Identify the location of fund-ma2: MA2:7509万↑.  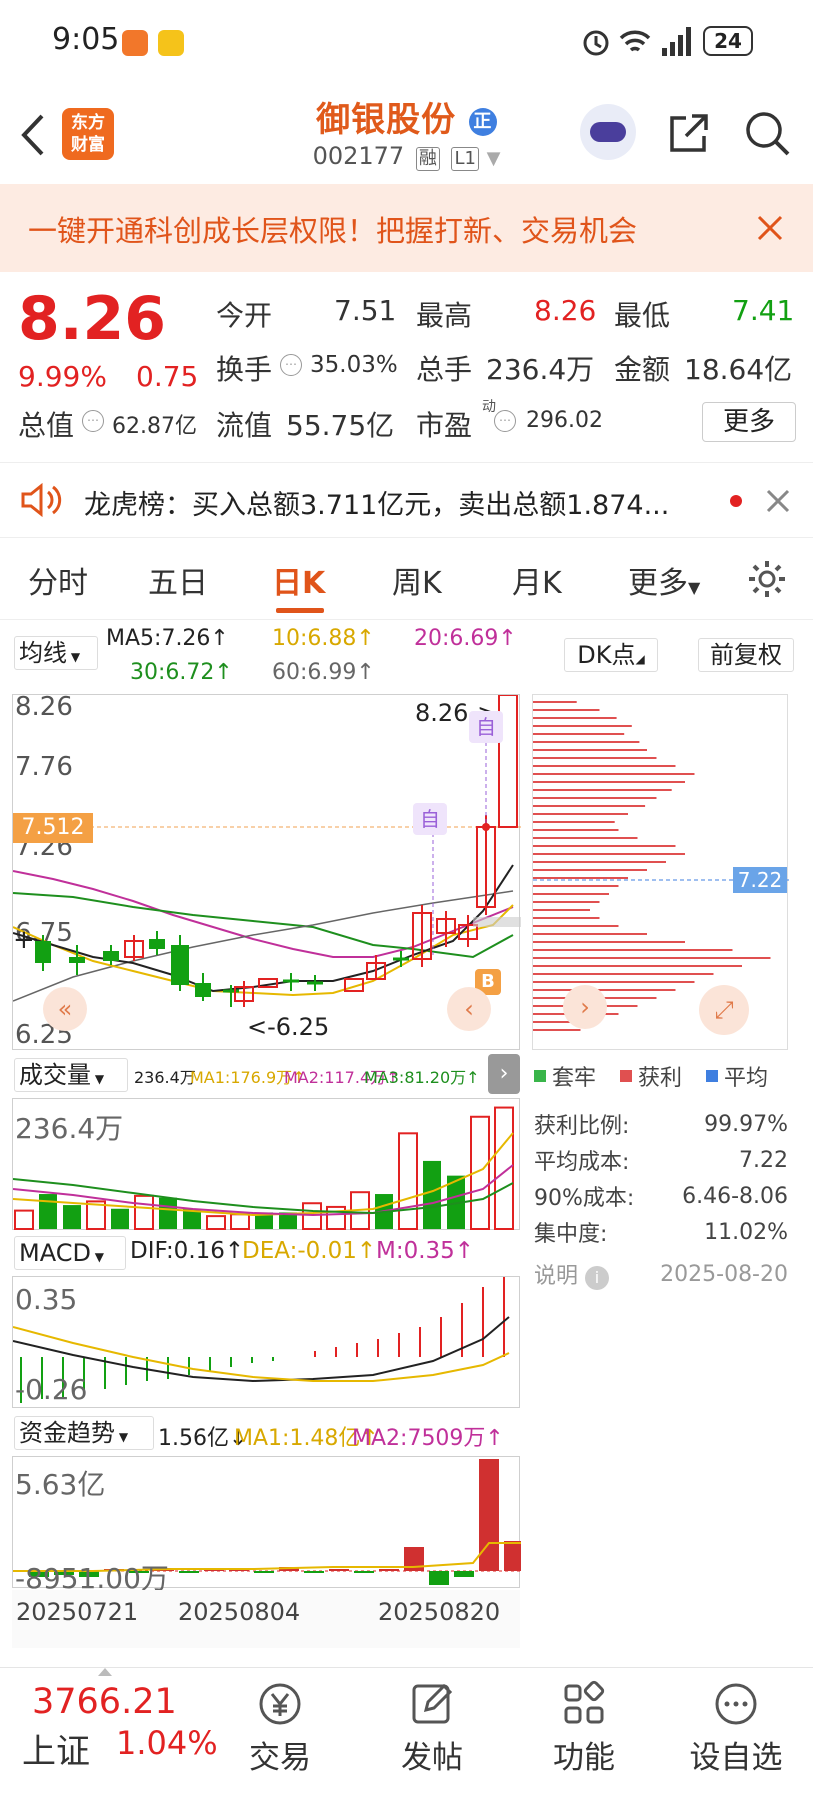
(428, 1438).